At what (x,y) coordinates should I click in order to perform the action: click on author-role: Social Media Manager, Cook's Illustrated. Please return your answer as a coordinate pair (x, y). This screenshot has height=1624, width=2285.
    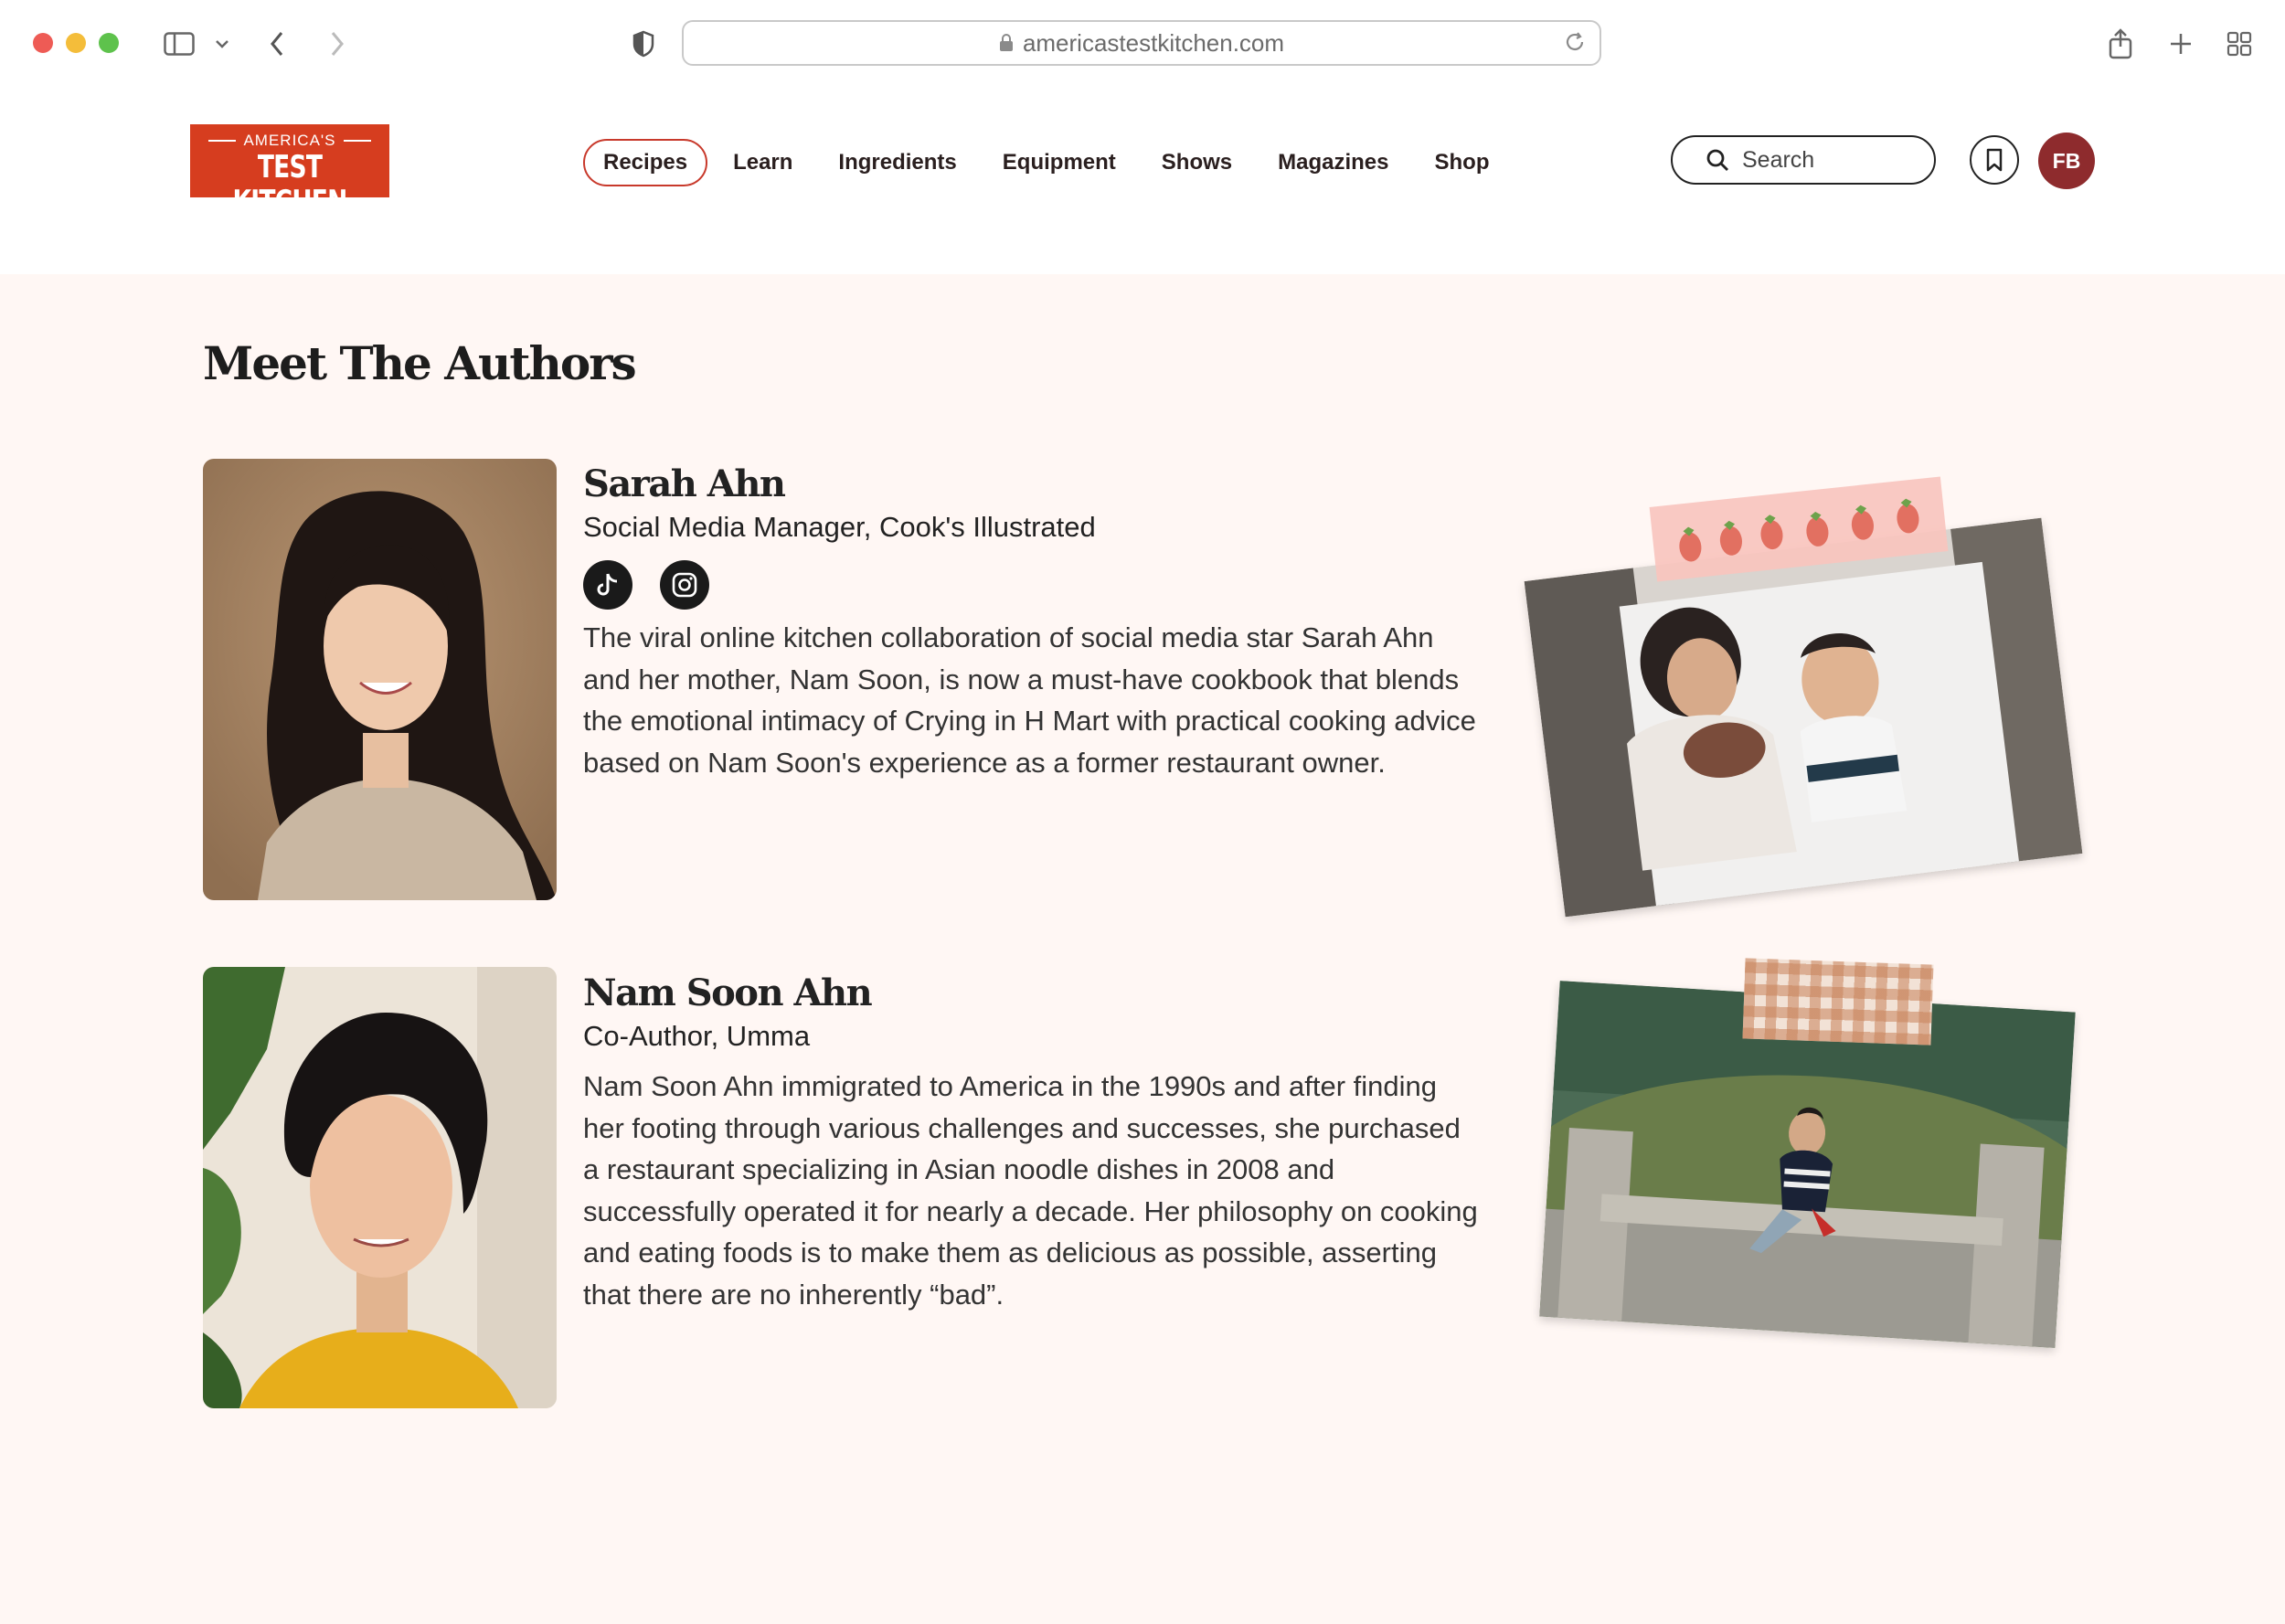
    Looking at the image, I should click on (839, 527).